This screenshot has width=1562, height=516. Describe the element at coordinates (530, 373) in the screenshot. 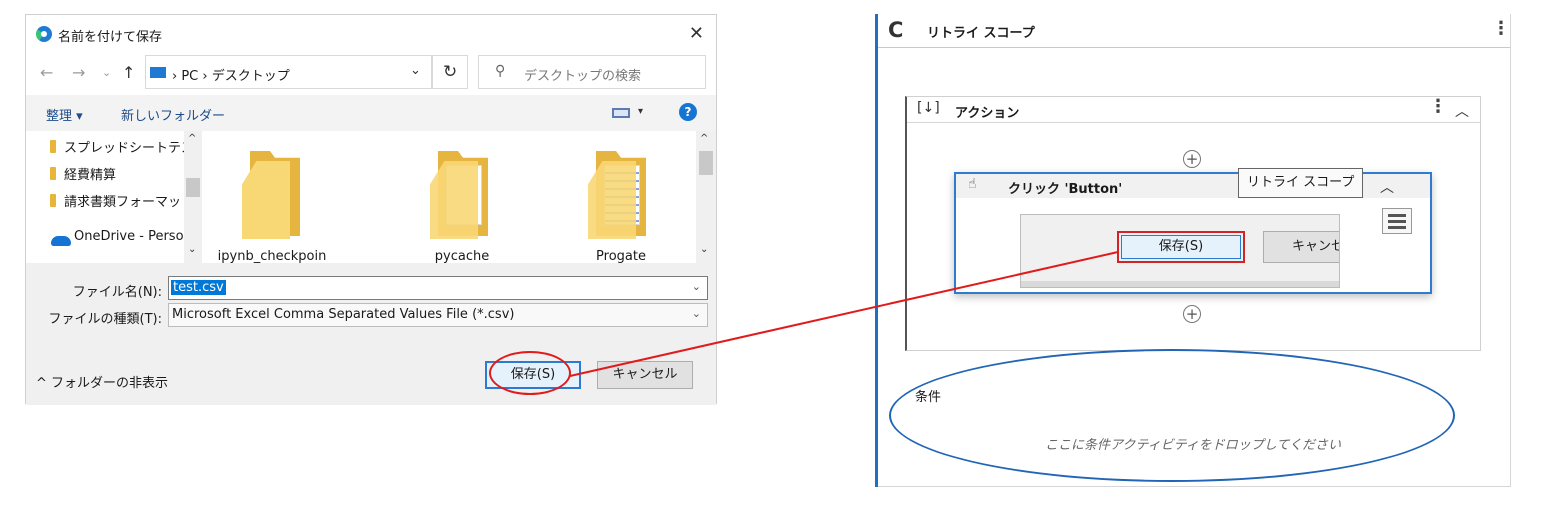

I see `save-highlight-ellipse` at that location.